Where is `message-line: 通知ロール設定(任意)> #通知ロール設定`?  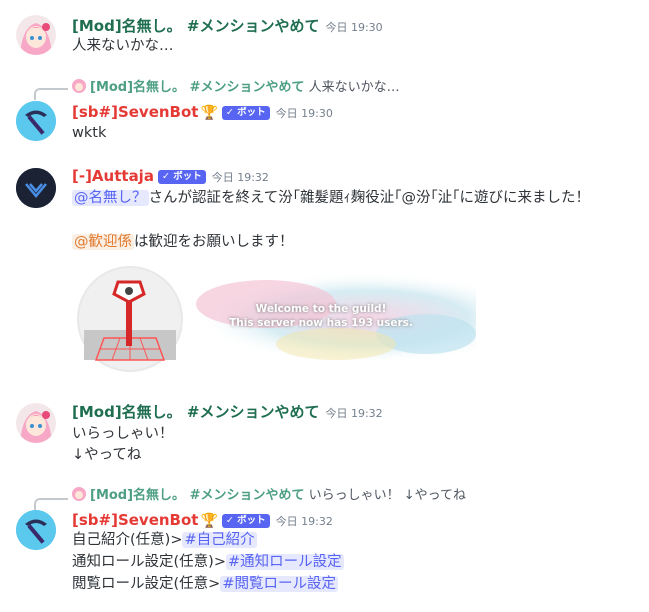 message-line: 通知ロール設定(任意)> #通知ロール設定 is located at coordinates (208, 562).